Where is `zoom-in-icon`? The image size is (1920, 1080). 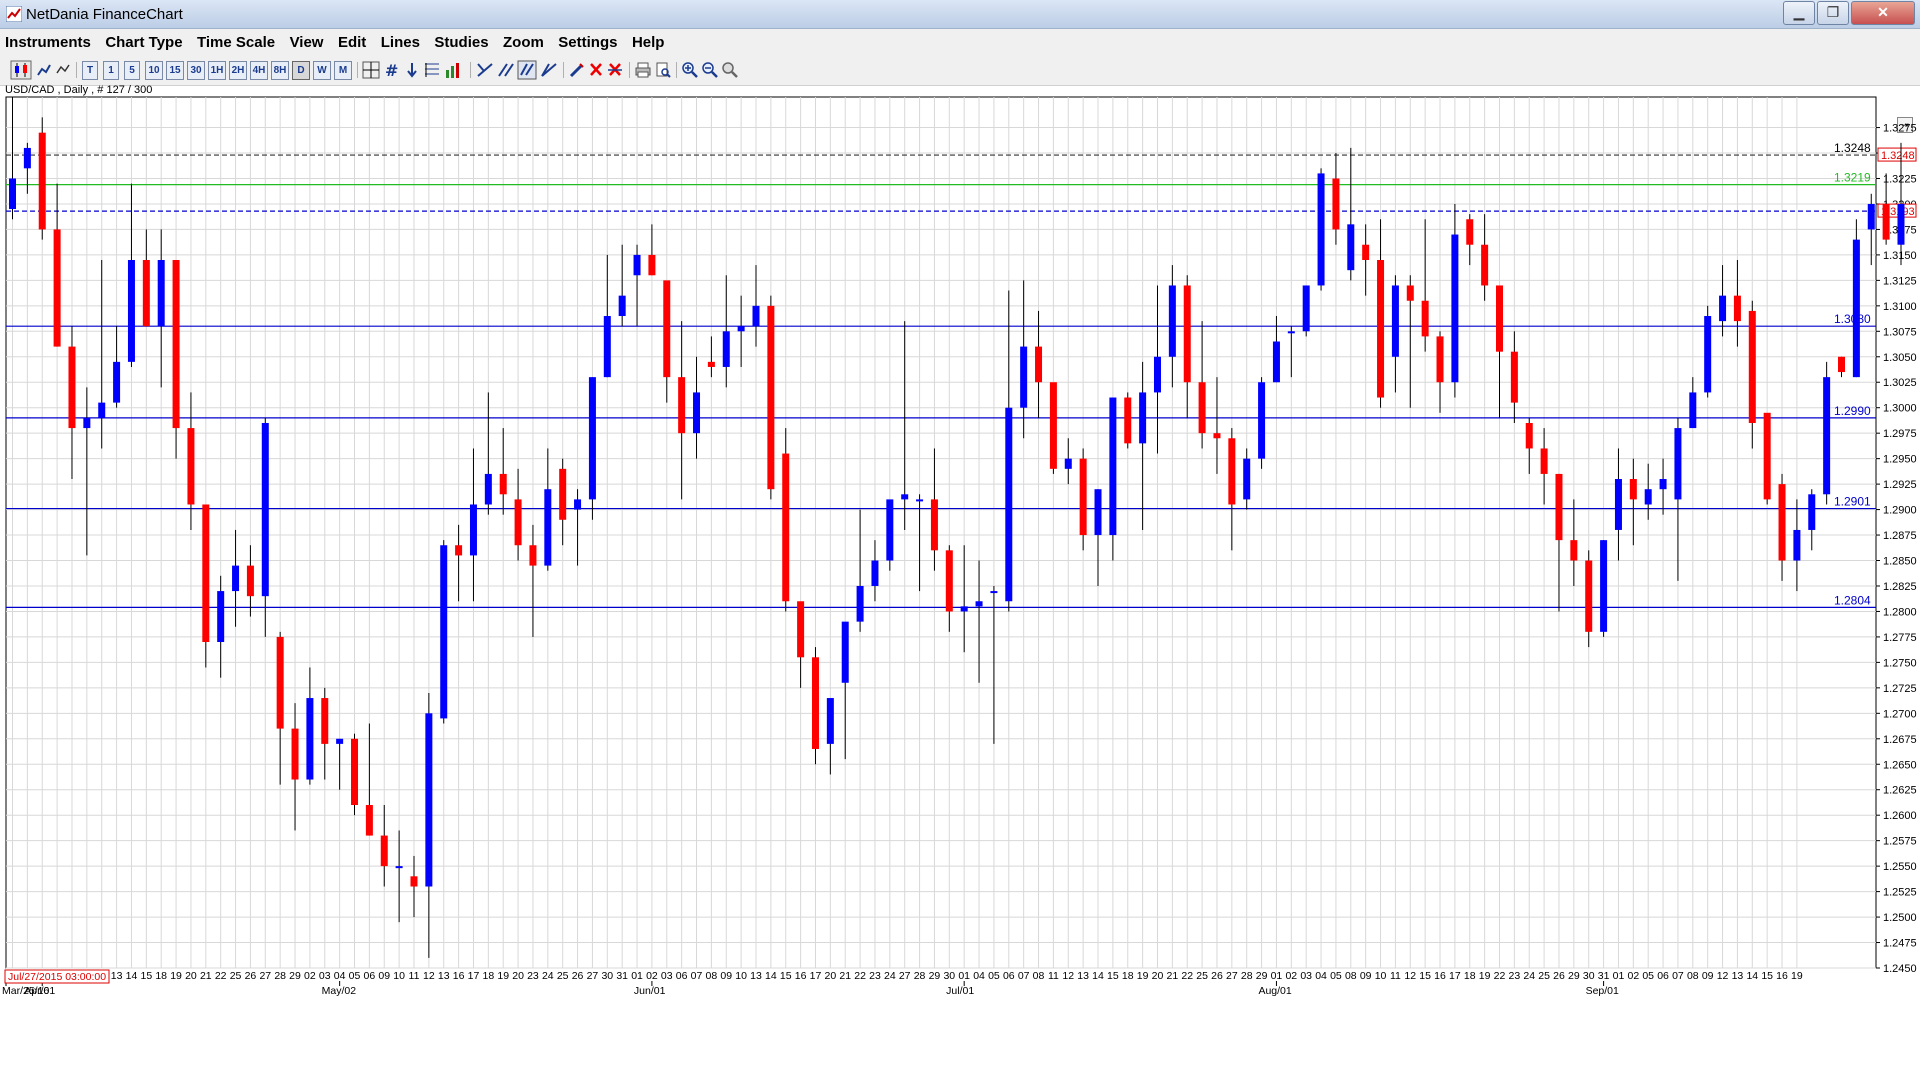 zoom-in-icon is located at coordinates (690, 70).